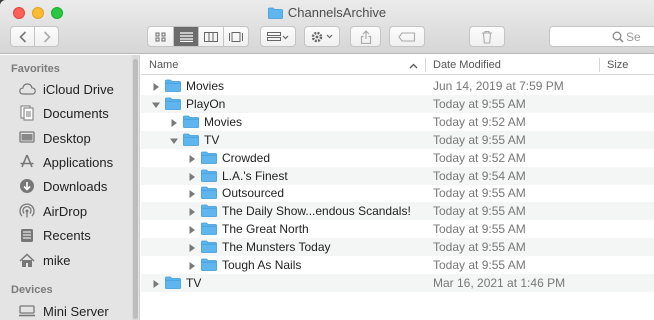 This screenshot has width=654, height=320. Describe the element at coordinates (27, 113) in the screenshot. I see `document-icon` at that location.